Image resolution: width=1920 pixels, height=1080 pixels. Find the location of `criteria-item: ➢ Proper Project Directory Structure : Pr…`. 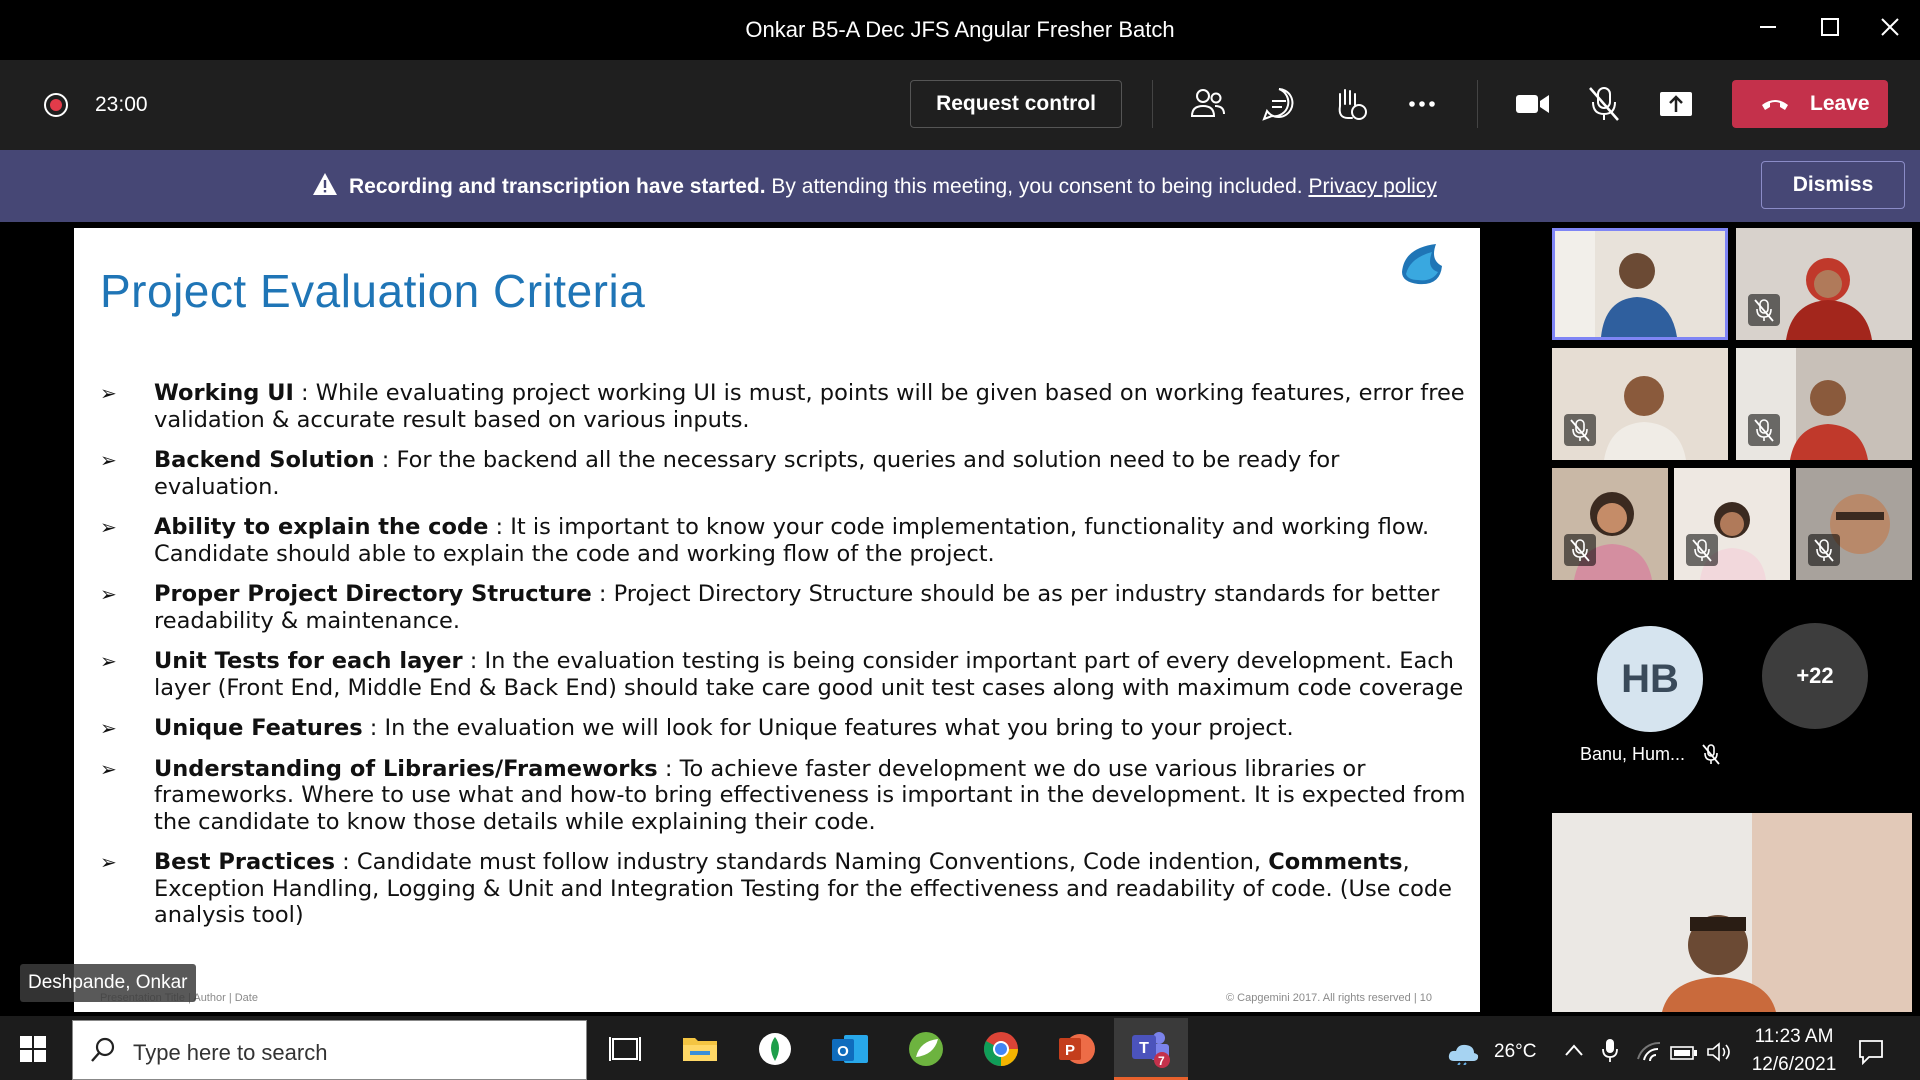

criteria-item: ➢ Proper Project Directory Structure : Pr… is located at coordinates (785, 607).